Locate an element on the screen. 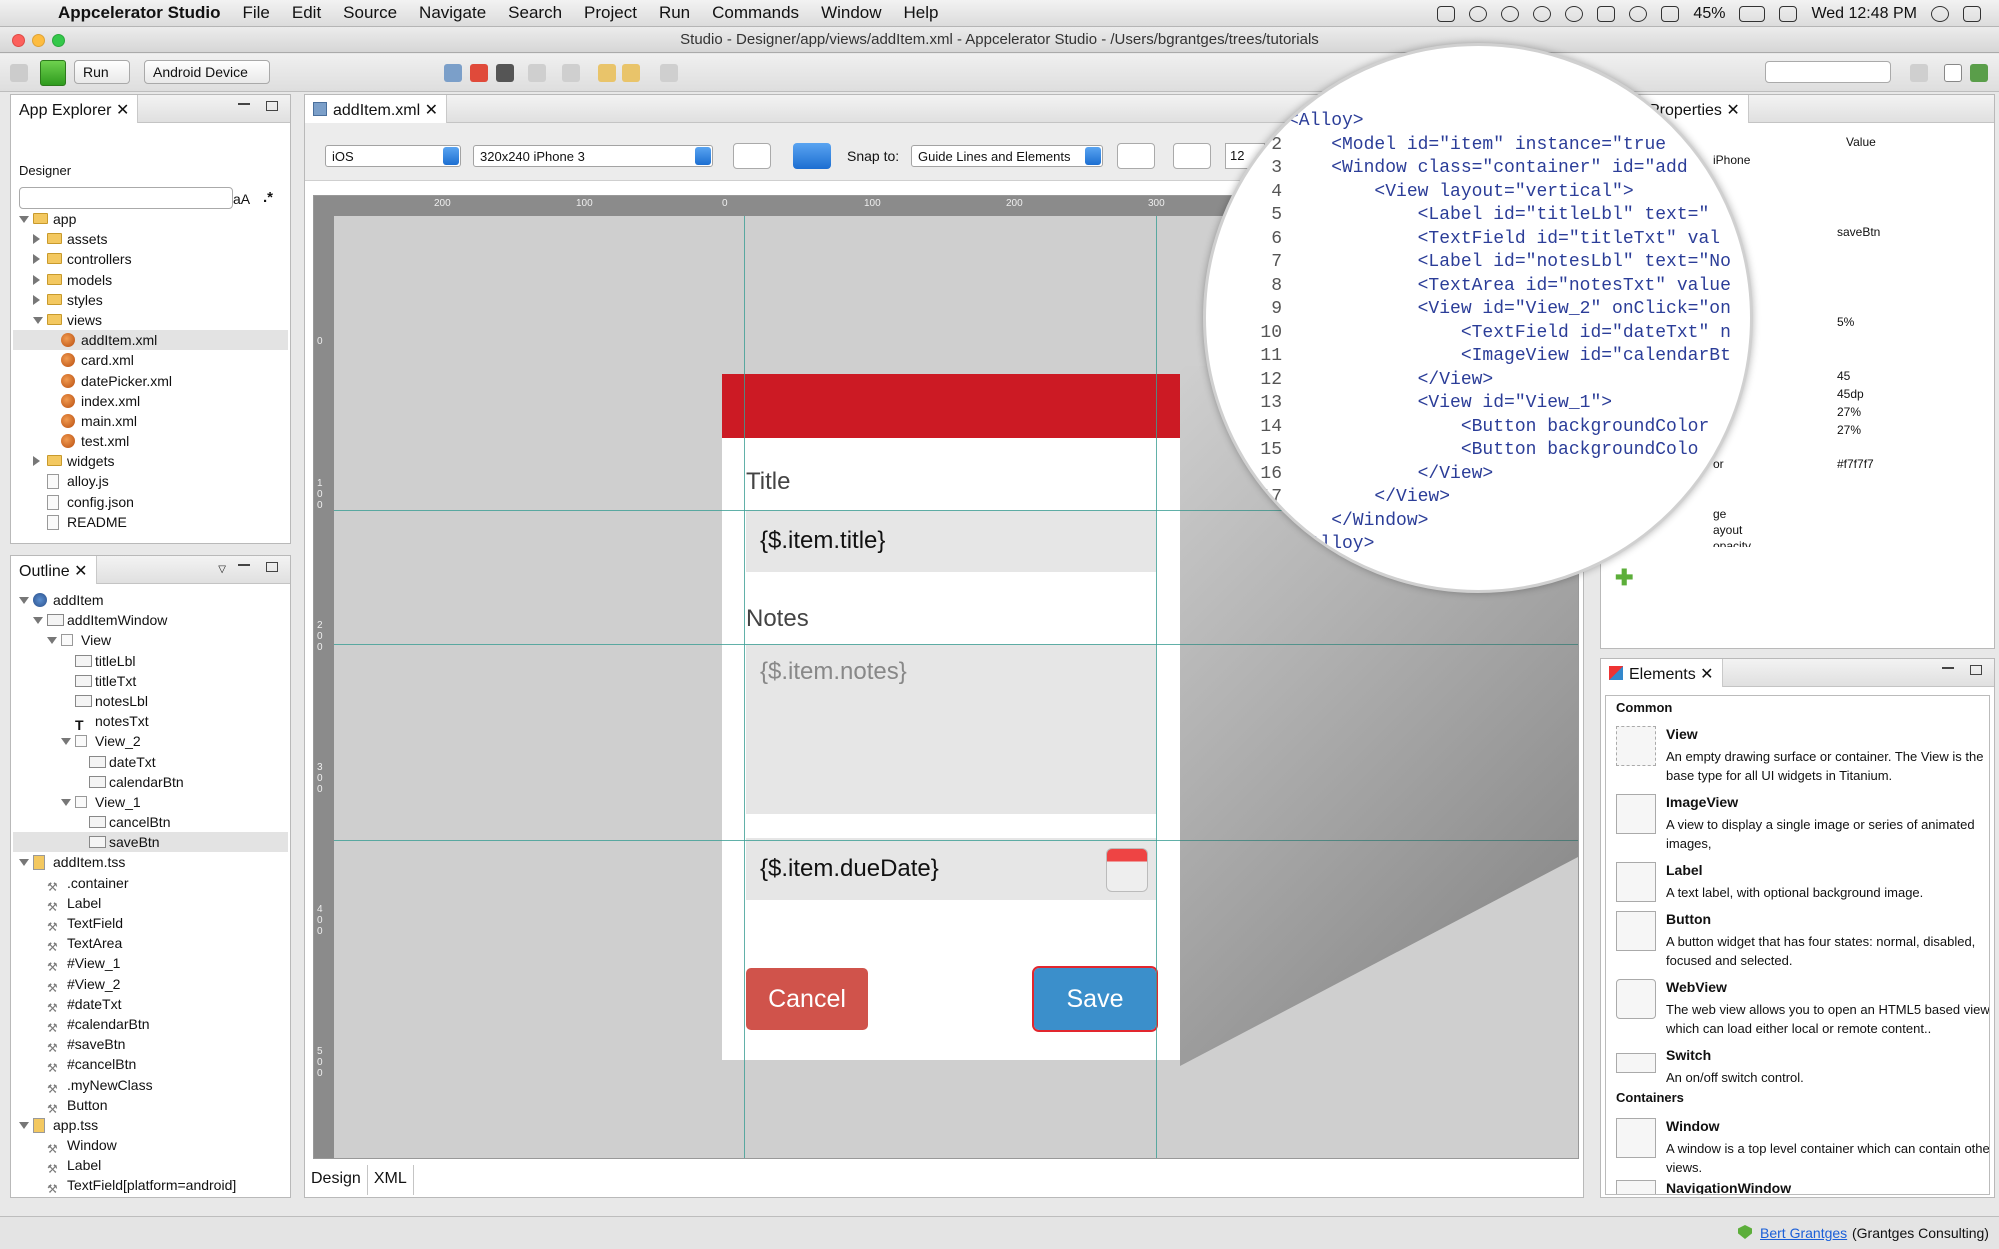 Image resolution: width=1999 pixels, height=1249 pixels. tree-row: titleTxt is located at coordinates (150, 681).